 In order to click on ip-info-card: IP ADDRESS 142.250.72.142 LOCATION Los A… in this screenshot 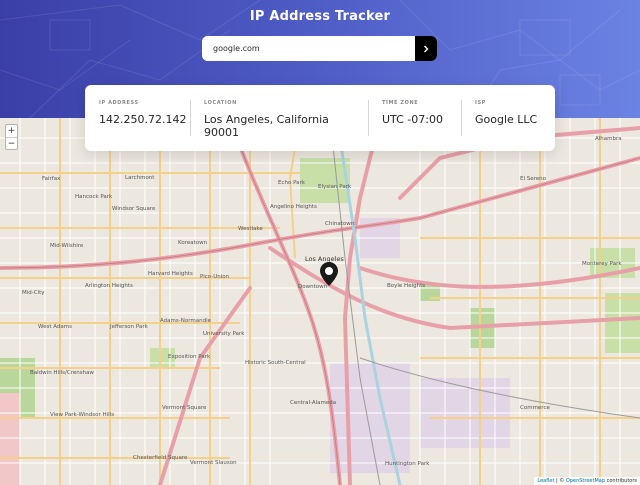, I will do `click(320, 118)`.